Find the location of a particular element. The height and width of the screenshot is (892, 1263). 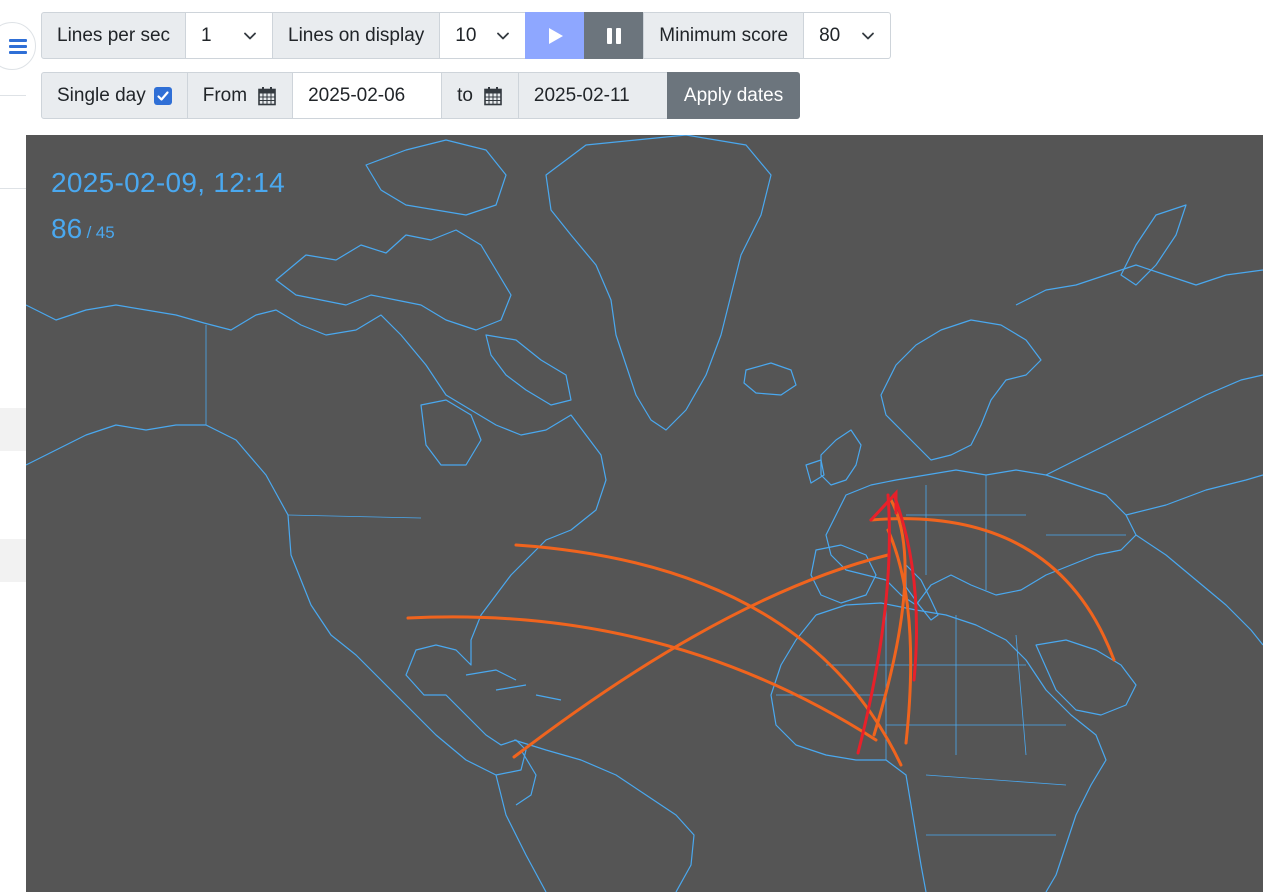

play-icon is located at coordinates (556, 35).